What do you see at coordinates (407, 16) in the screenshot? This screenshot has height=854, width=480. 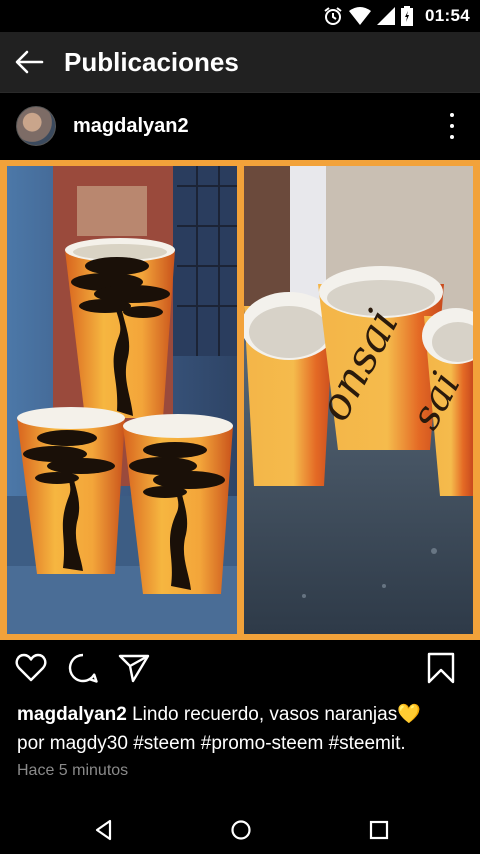 I see `battery-icon` at bounding box center [407, 16].